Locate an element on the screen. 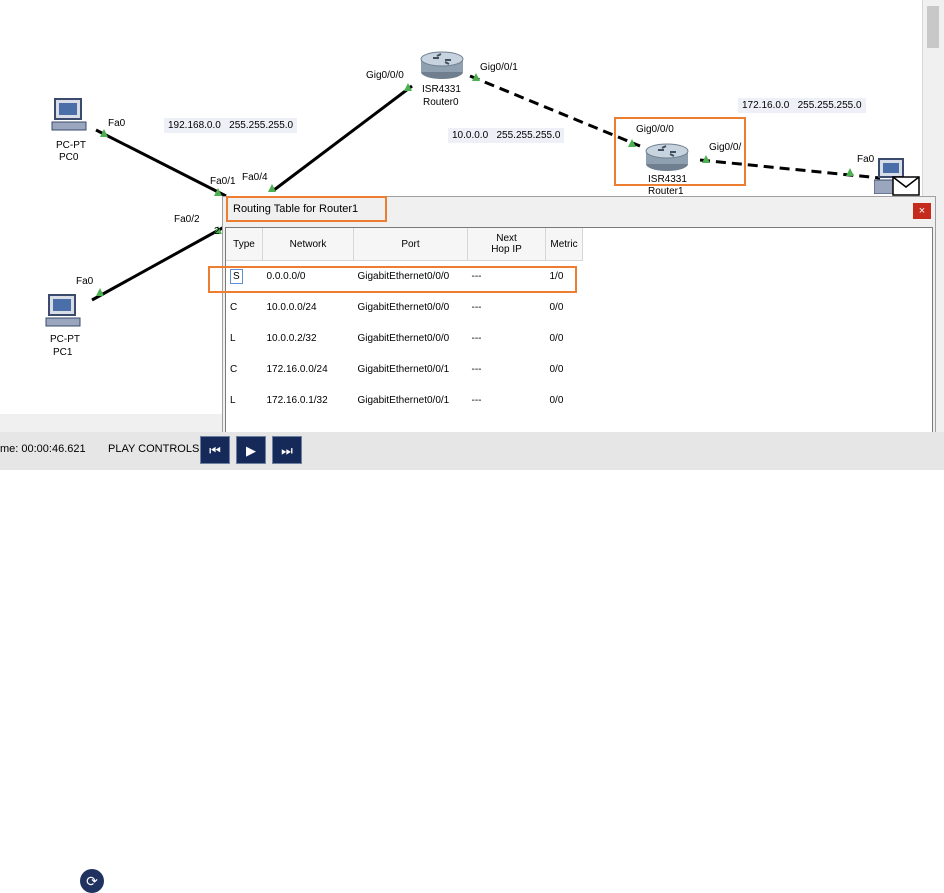  network-label-192: 192.168.0.0 255.255.255.0 is located at coordinates (231, 125).